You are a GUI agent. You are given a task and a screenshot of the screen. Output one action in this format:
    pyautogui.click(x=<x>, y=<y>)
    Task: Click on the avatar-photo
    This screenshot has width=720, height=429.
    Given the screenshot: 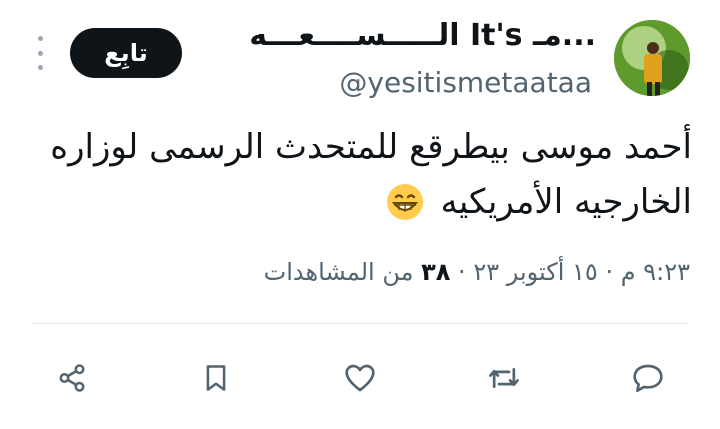 What is the action you would take?
    pyautogui.click(x=652, y=58)
    